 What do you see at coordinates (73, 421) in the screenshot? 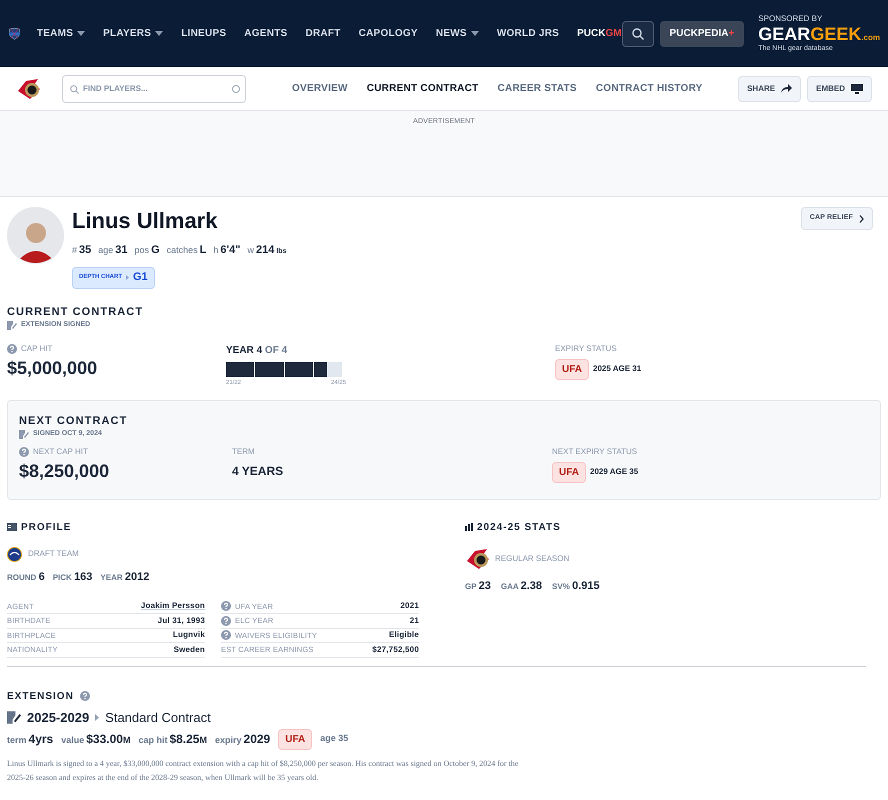
I see `section-heading: NEXT CONTRACT` at bounding box center [73, 421].